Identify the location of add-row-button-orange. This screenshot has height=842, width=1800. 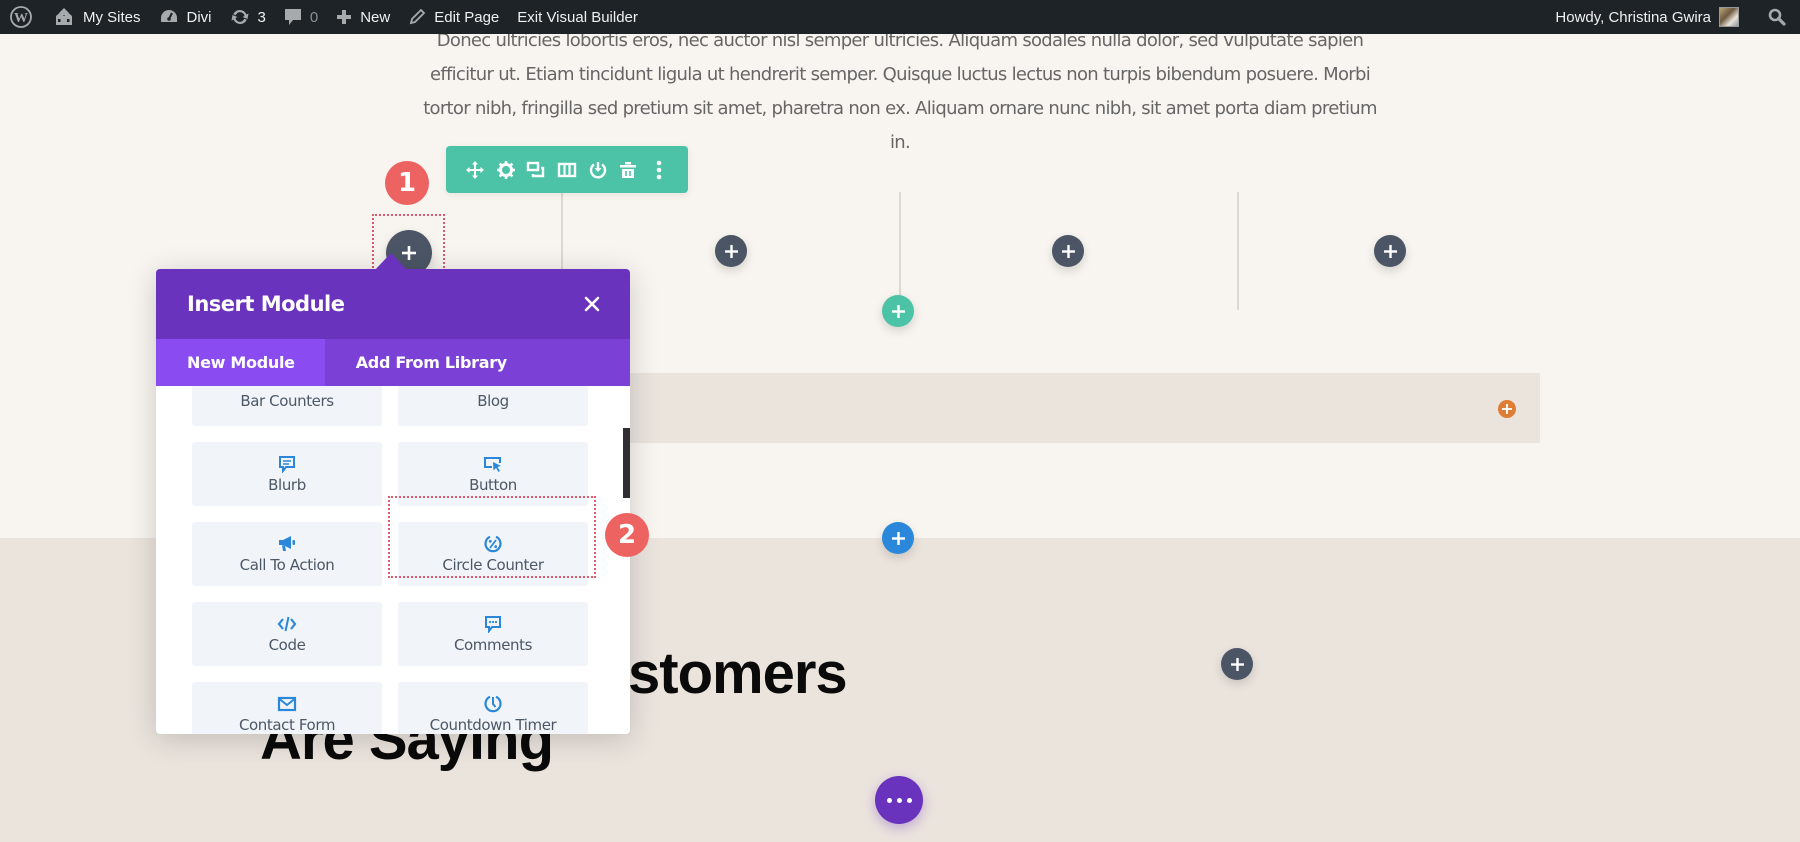
(1507, 409).